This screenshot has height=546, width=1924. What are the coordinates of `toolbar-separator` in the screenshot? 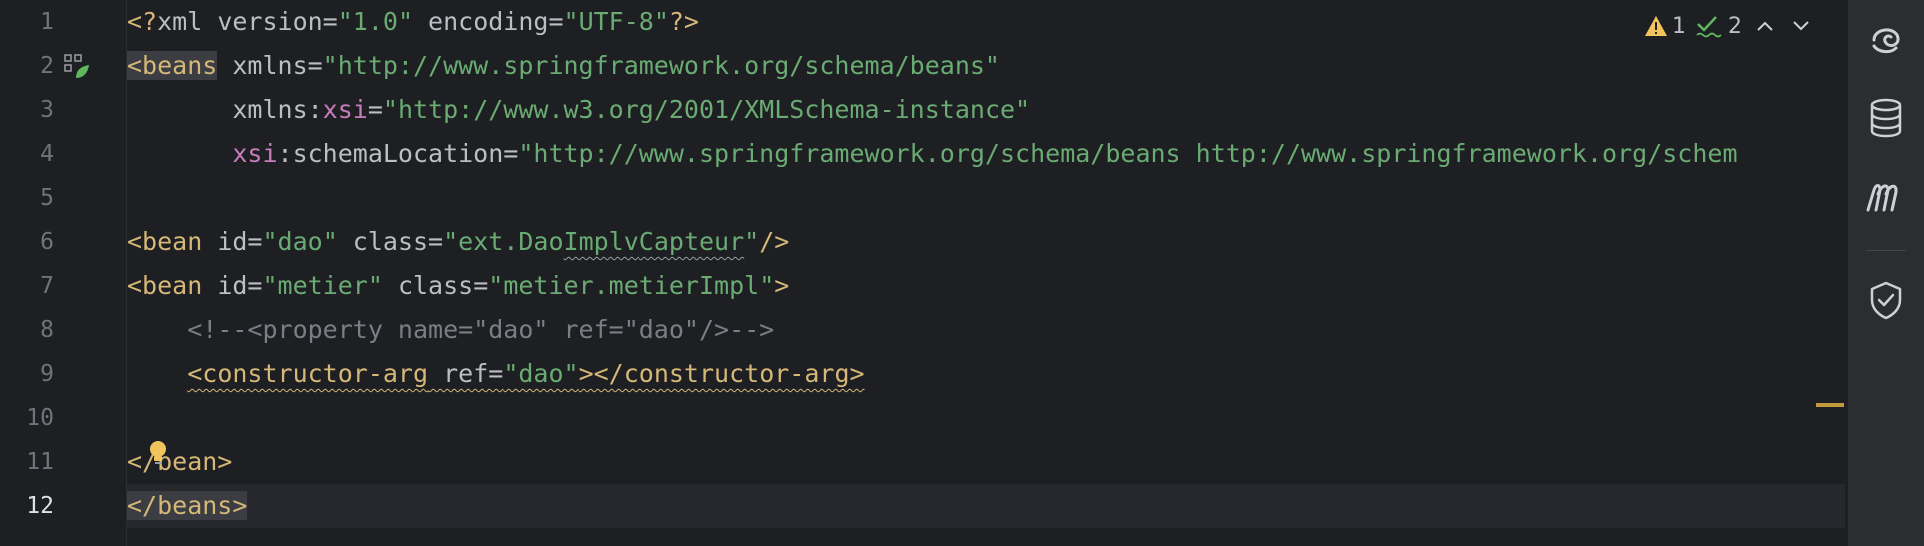 It's located at (1886, 250).